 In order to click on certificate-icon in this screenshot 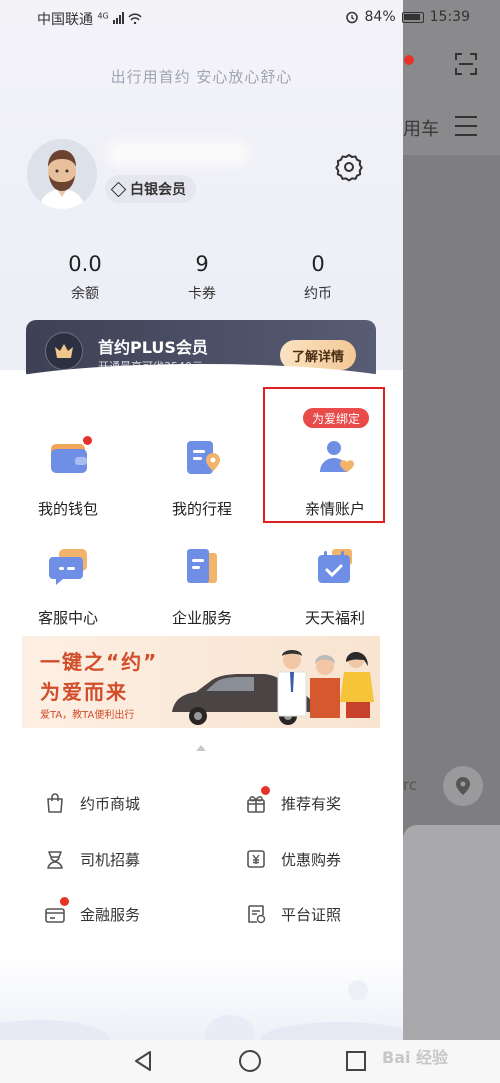, I will do `click(257, 914)`.